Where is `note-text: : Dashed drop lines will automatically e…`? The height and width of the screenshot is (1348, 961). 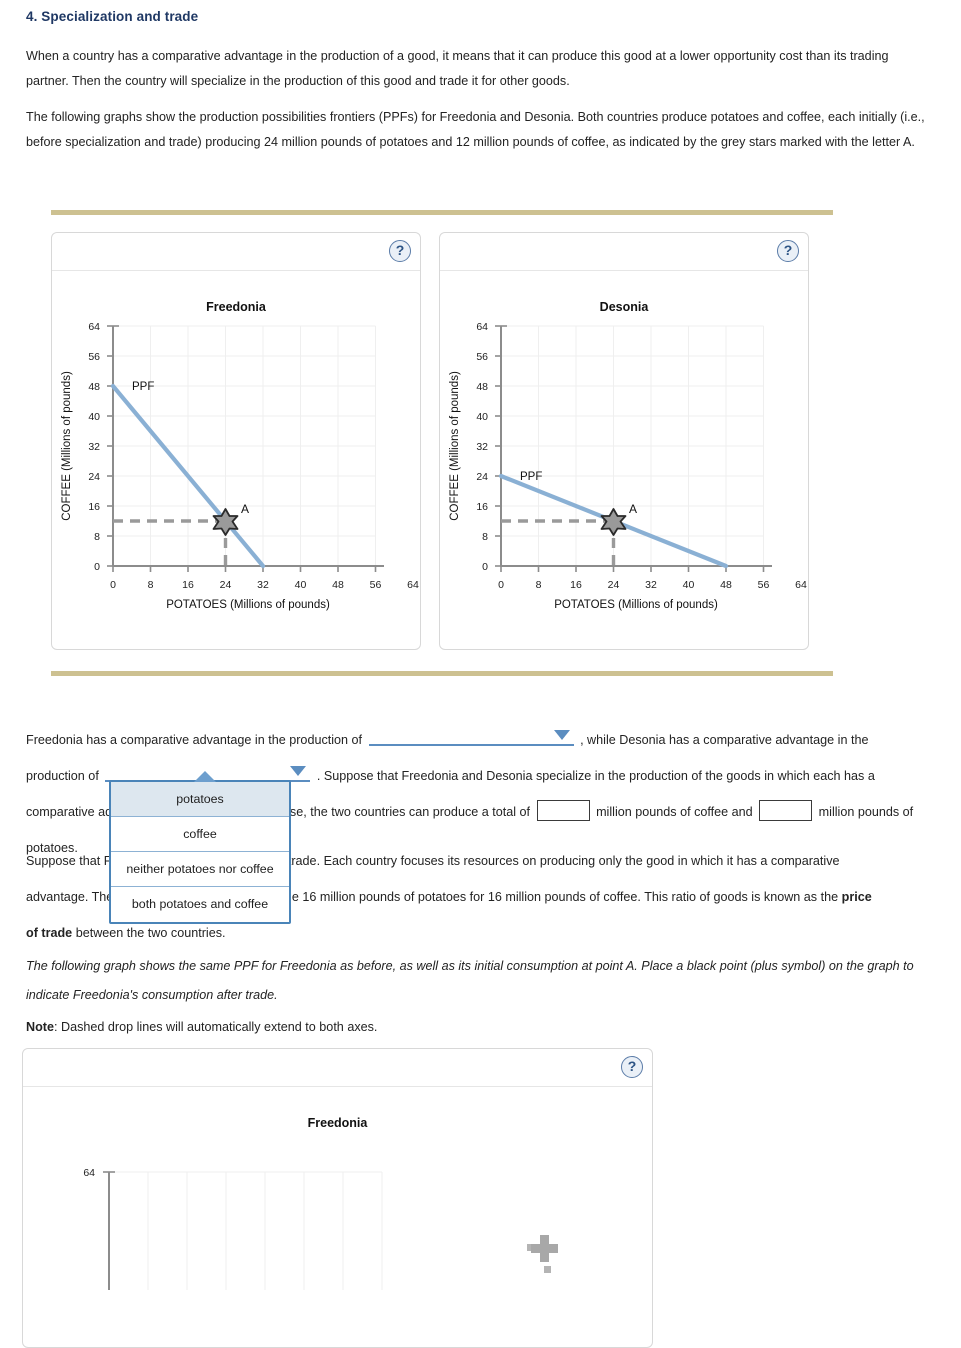 note-text: : Dashed drop lines will automatically e… is located at coordinates (216, 1027).